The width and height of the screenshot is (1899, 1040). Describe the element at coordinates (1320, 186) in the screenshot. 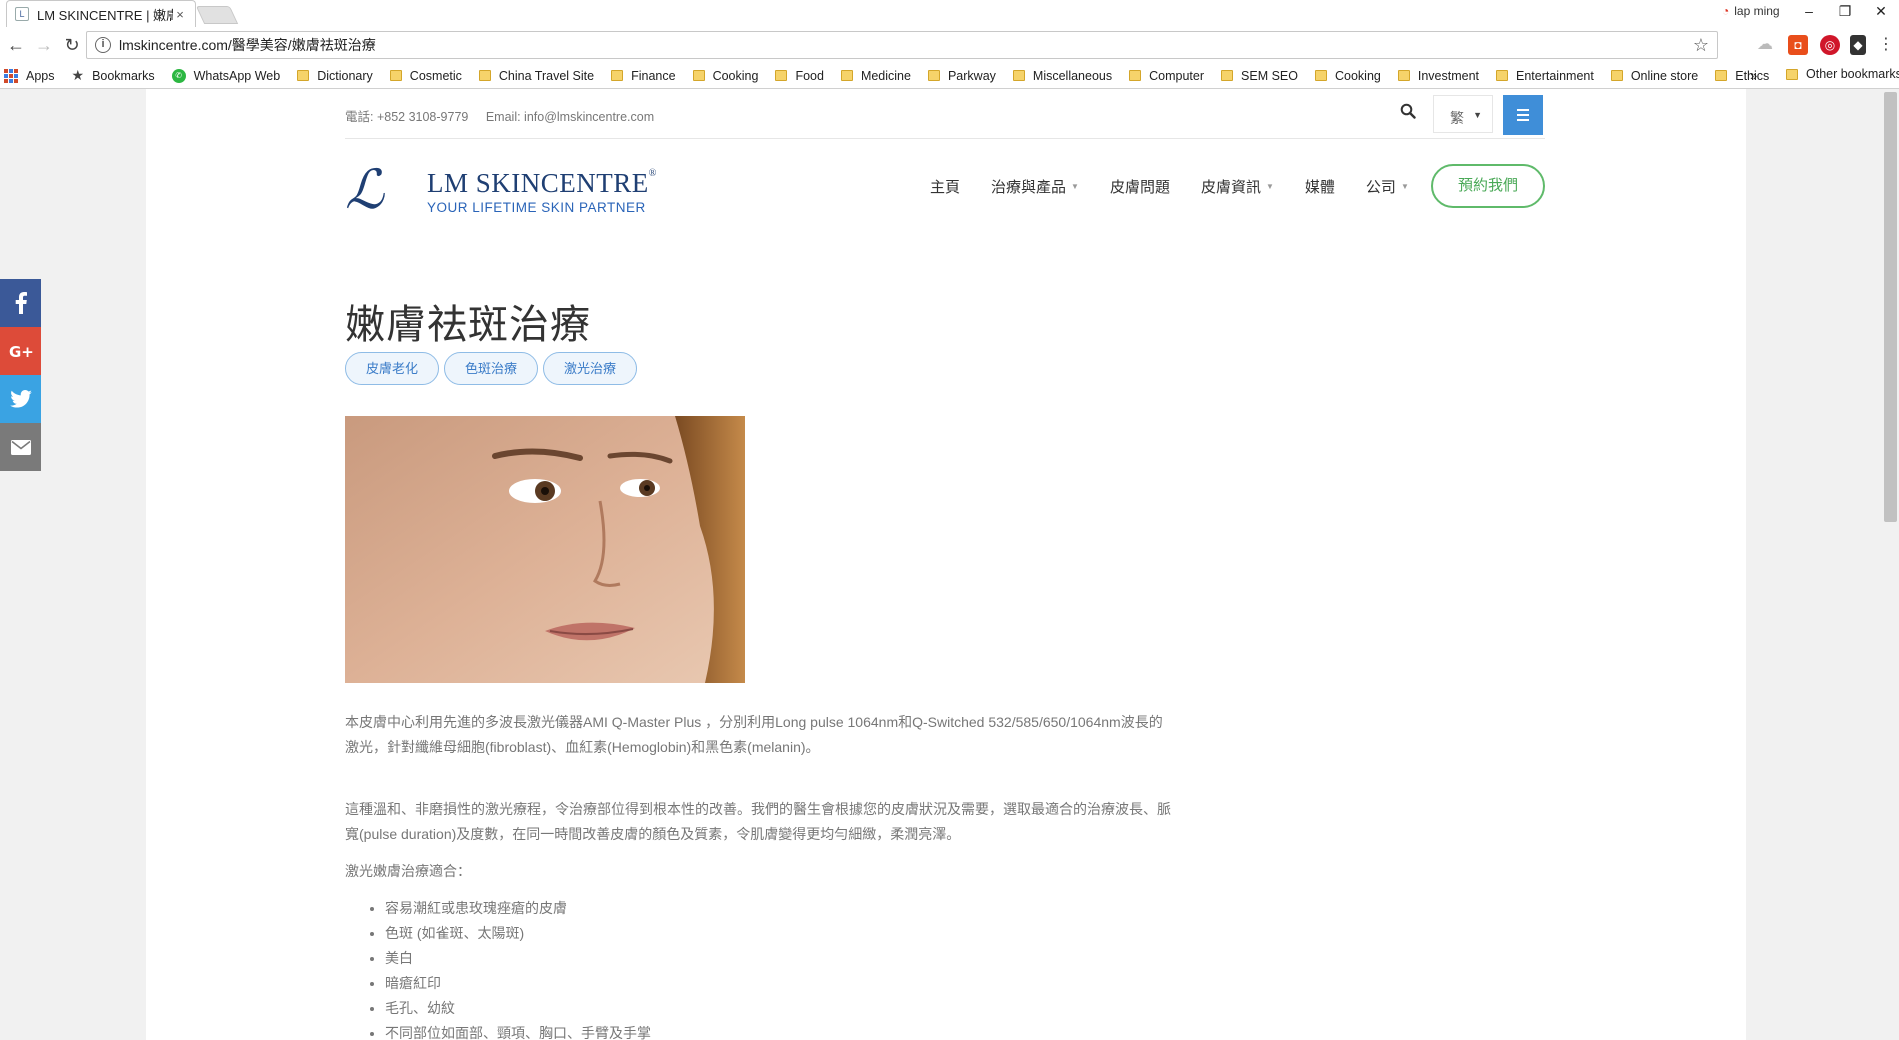

I see `nav-item-media: 媒體` at that location.